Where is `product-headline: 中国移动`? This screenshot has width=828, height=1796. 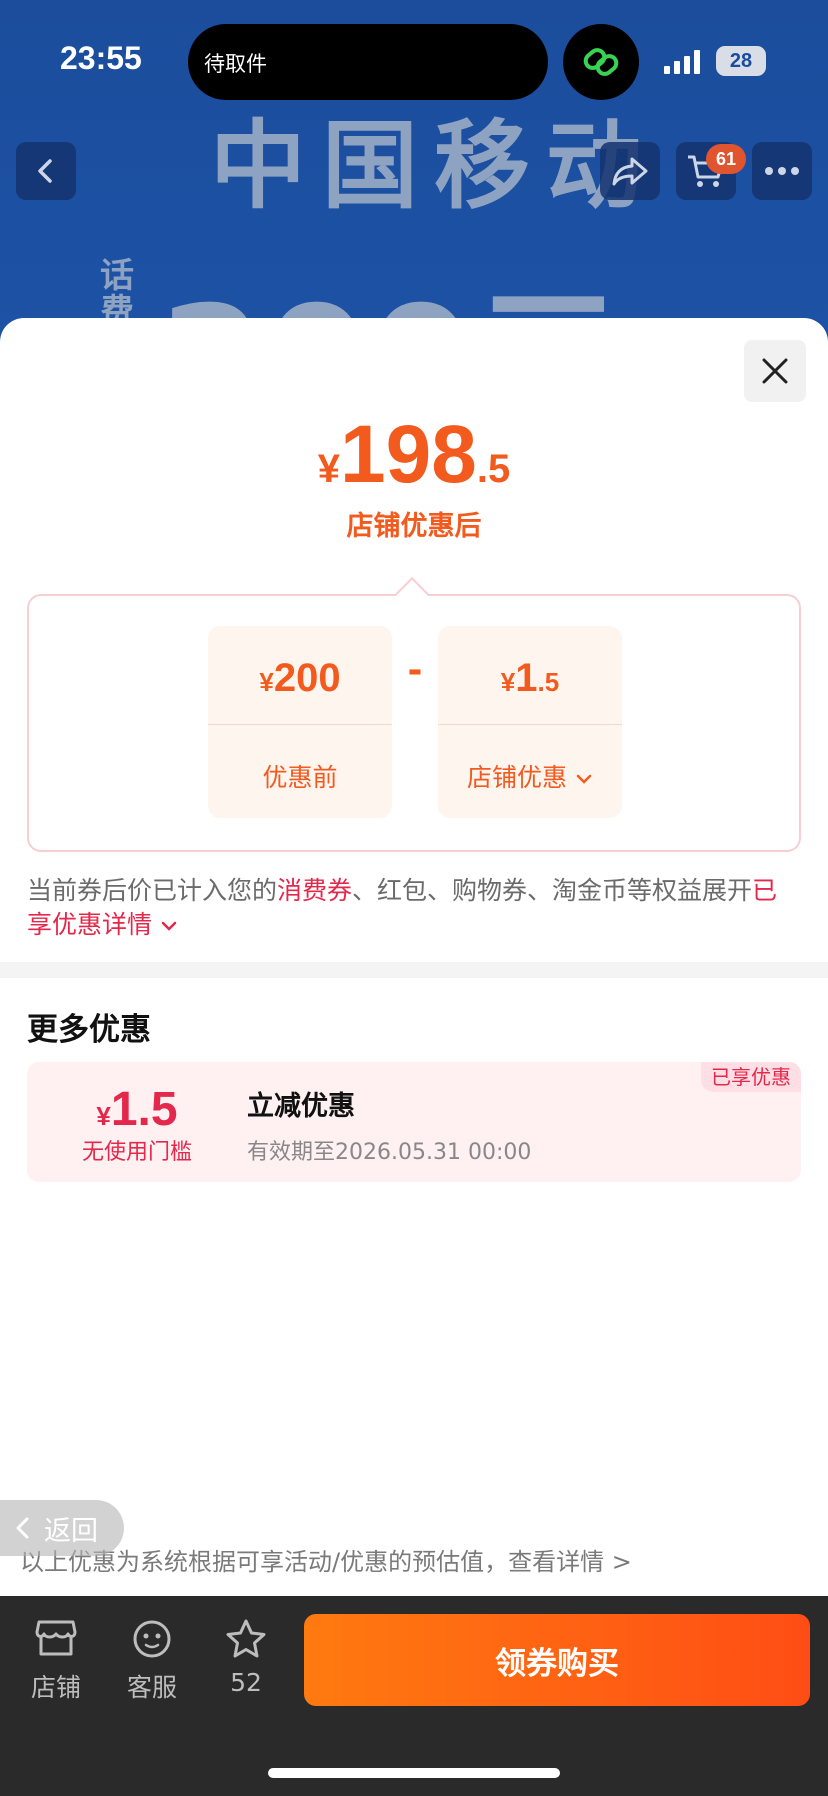
product-headline: 中国移动 is located at coordinates (434, 166).